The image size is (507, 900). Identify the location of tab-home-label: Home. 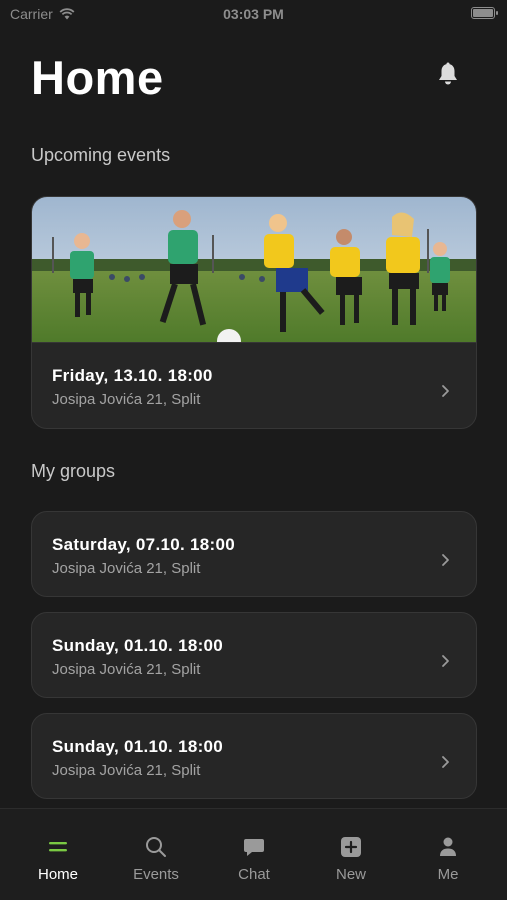
(57, 874).